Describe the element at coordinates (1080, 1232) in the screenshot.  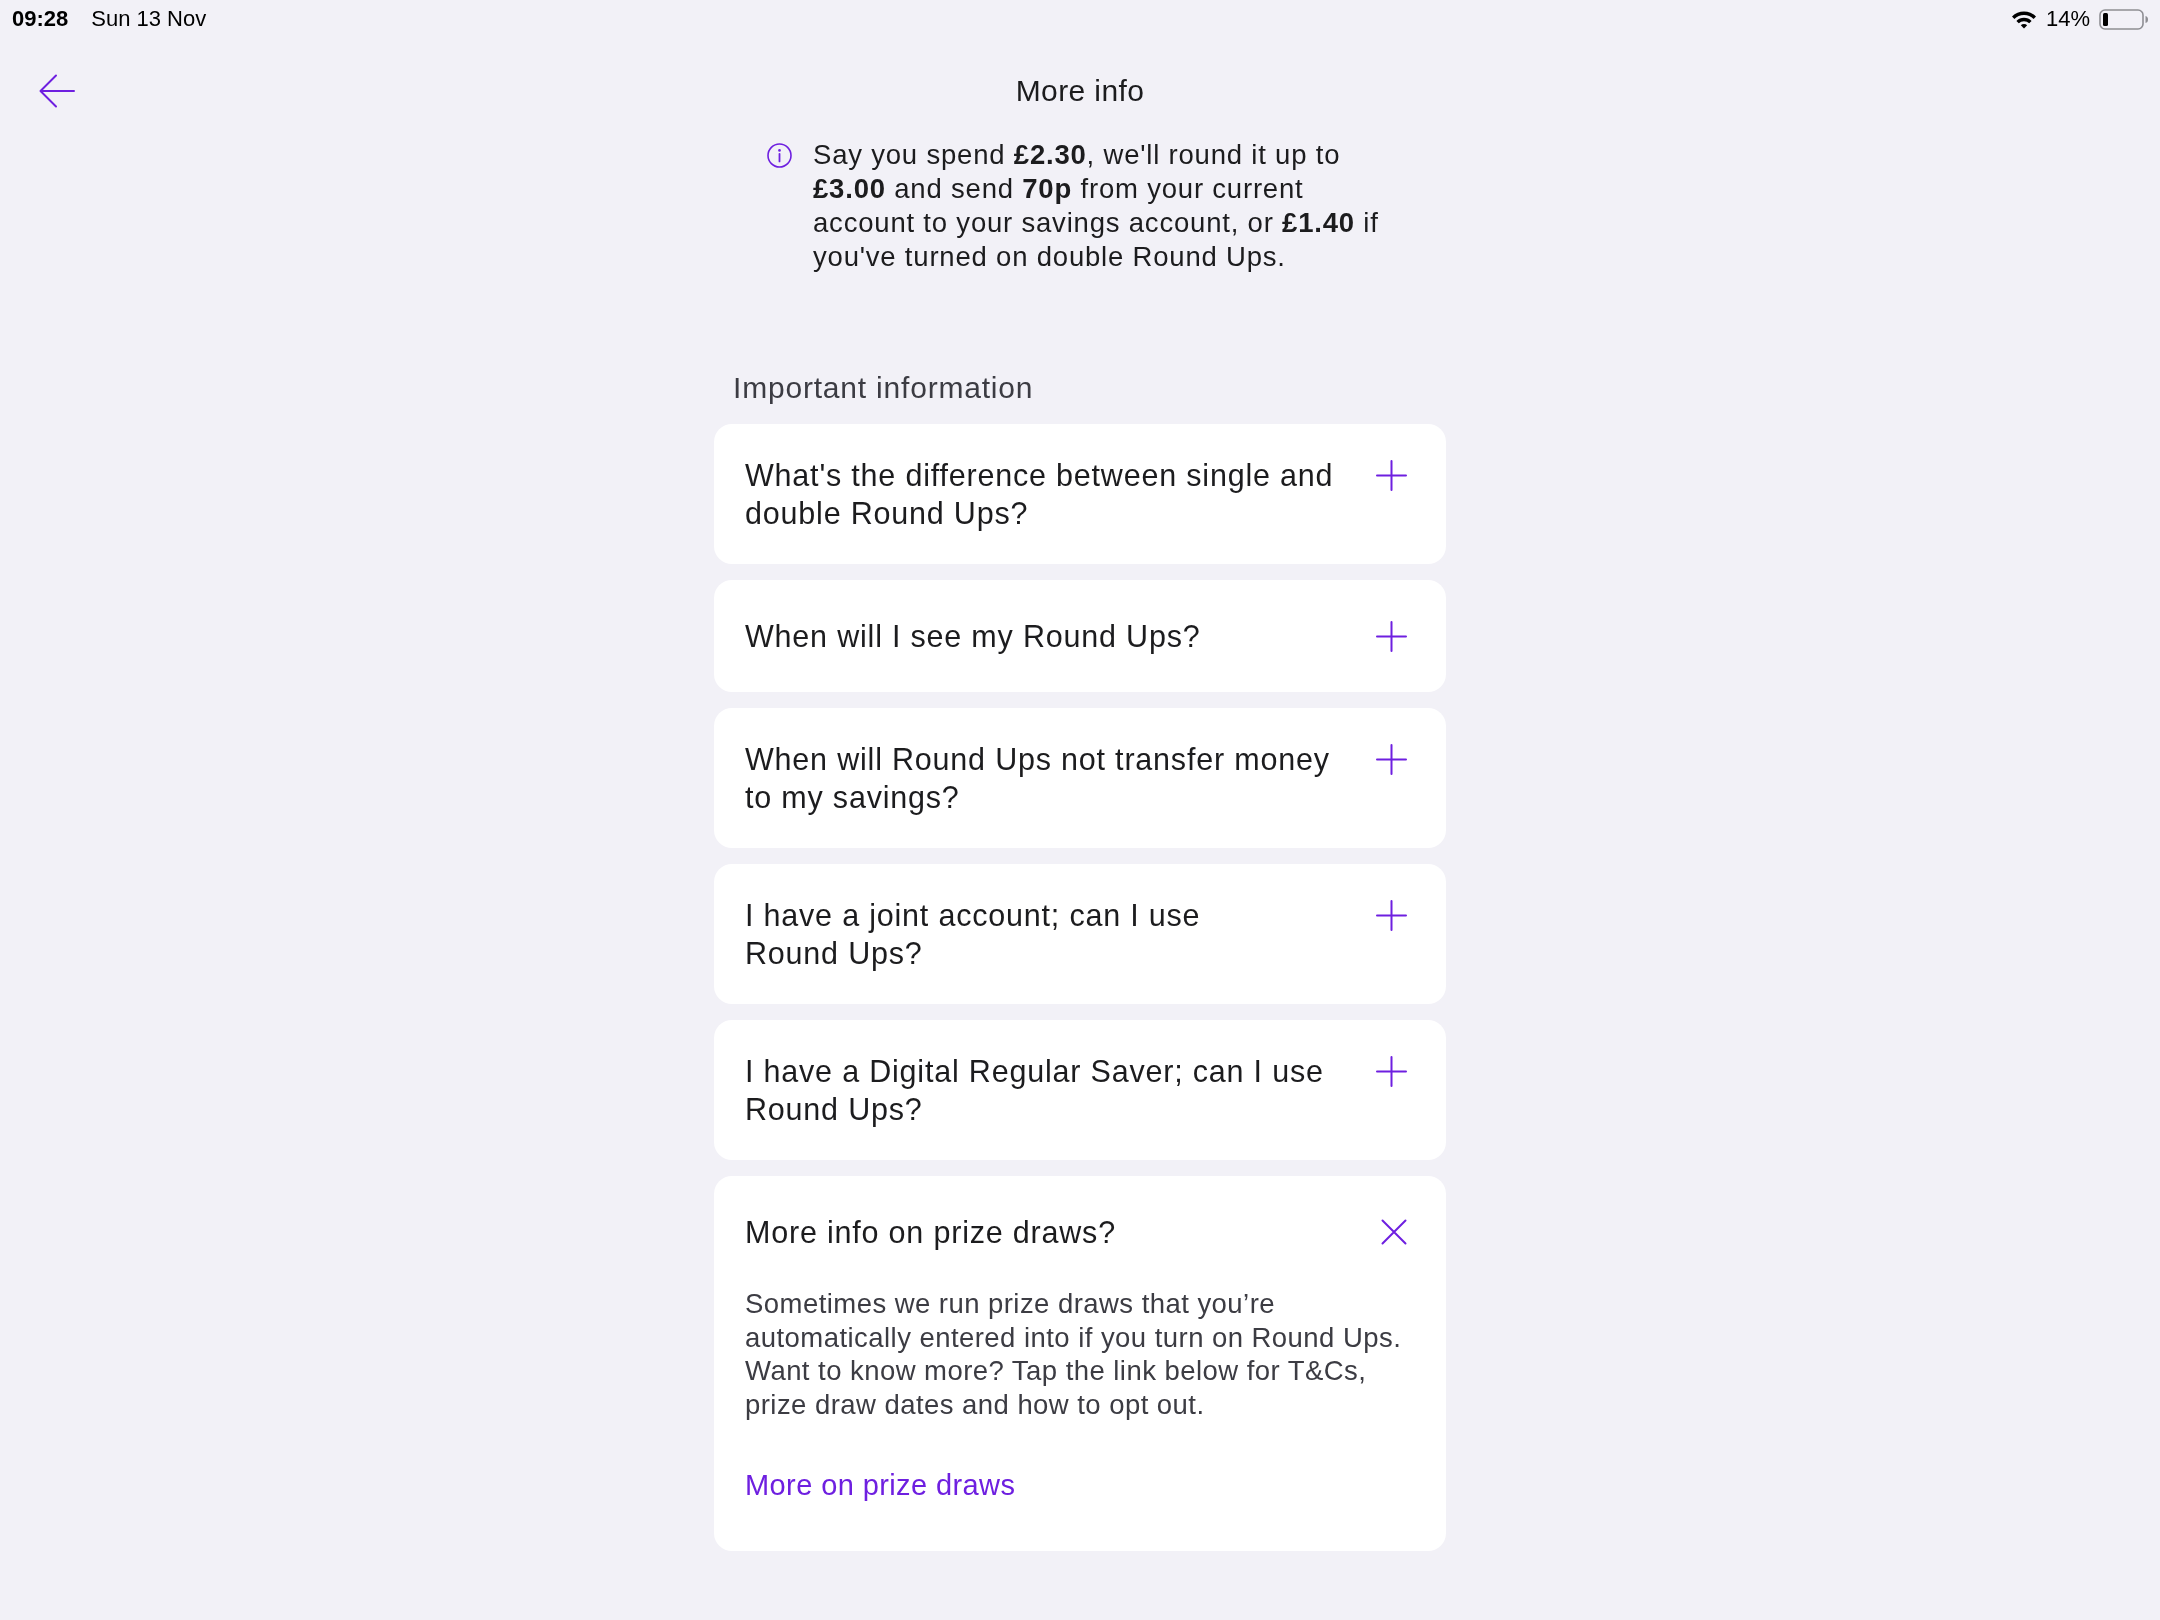
I see `faq-question-button: More info on prize draws?` at that location.